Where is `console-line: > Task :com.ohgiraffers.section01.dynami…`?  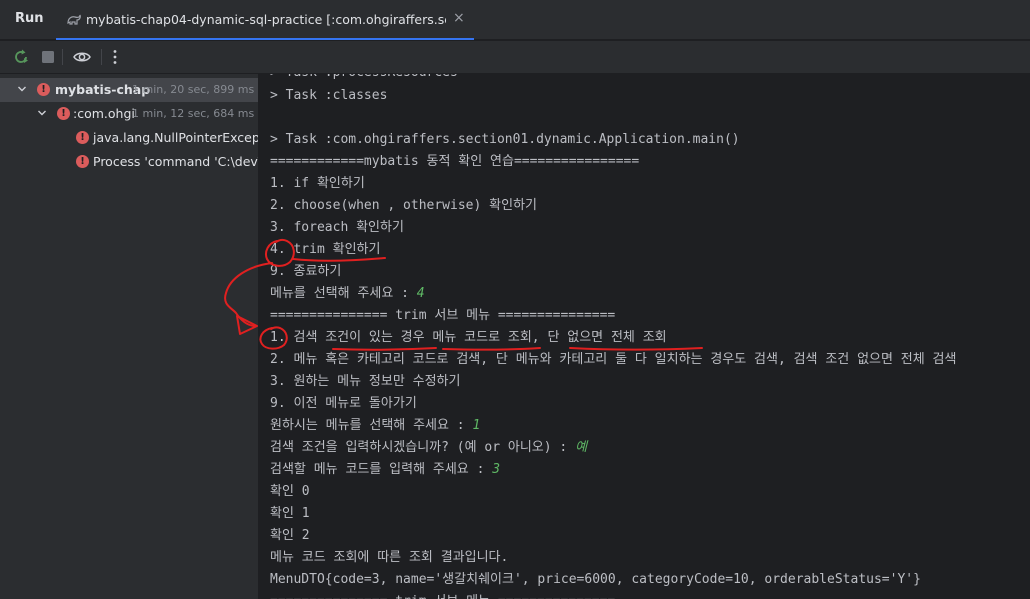
console-line: > Task :com.ohgiraffers.section01.dynami… is located at coordinates (505, 139).